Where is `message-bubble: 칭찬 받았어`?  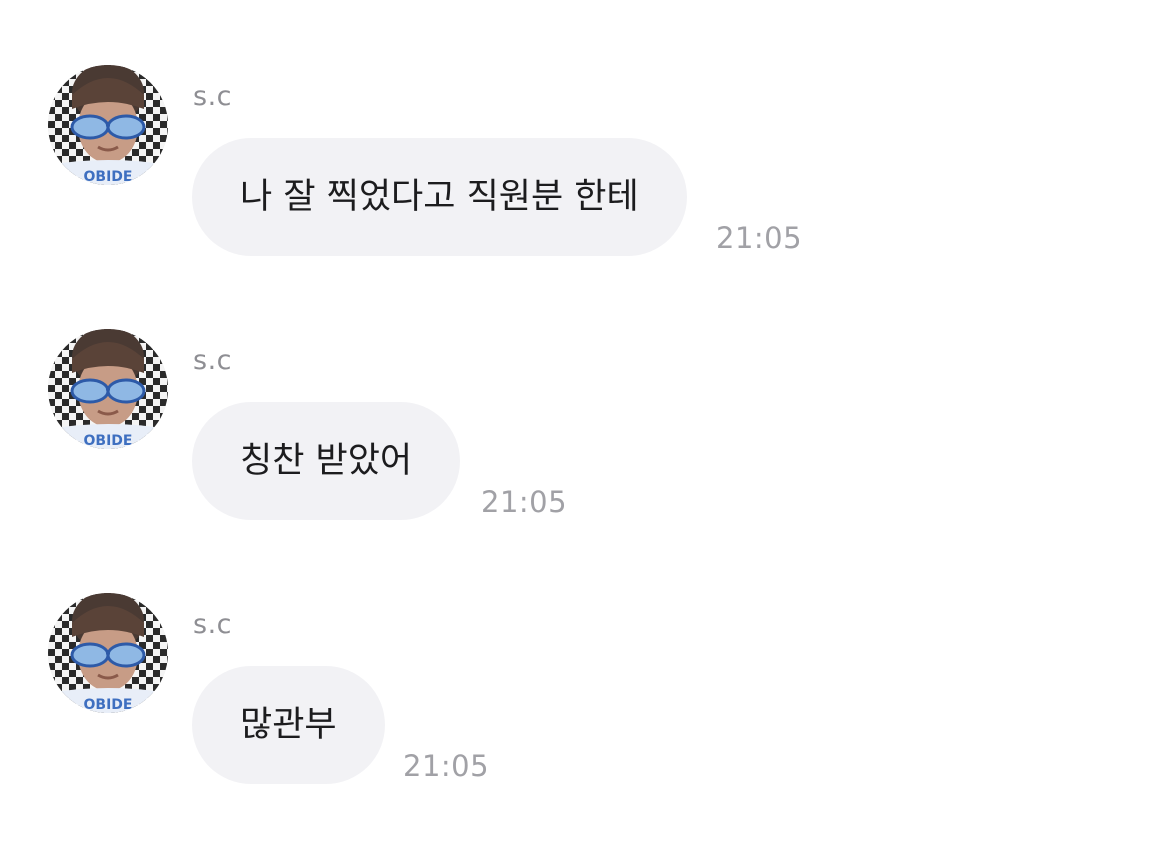 message-bubble: 칭찬 받았어 is located at coordinates (326, 461).